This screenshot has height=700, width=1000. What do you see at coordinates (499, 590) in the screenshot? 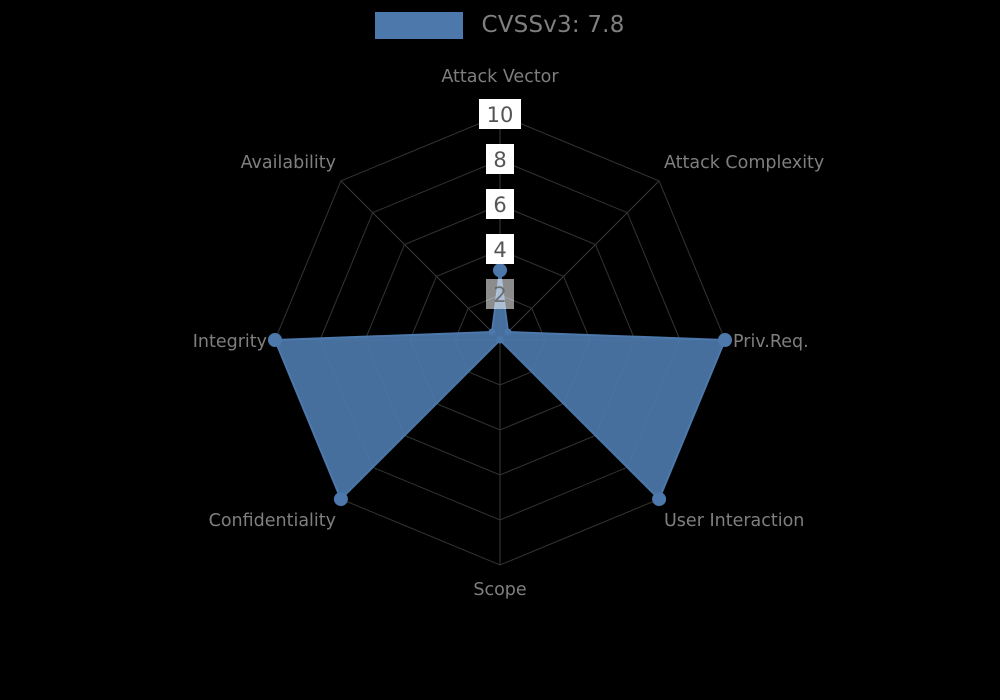
I see `axis-label-scope: Scope` at bounding box center [499, 590].